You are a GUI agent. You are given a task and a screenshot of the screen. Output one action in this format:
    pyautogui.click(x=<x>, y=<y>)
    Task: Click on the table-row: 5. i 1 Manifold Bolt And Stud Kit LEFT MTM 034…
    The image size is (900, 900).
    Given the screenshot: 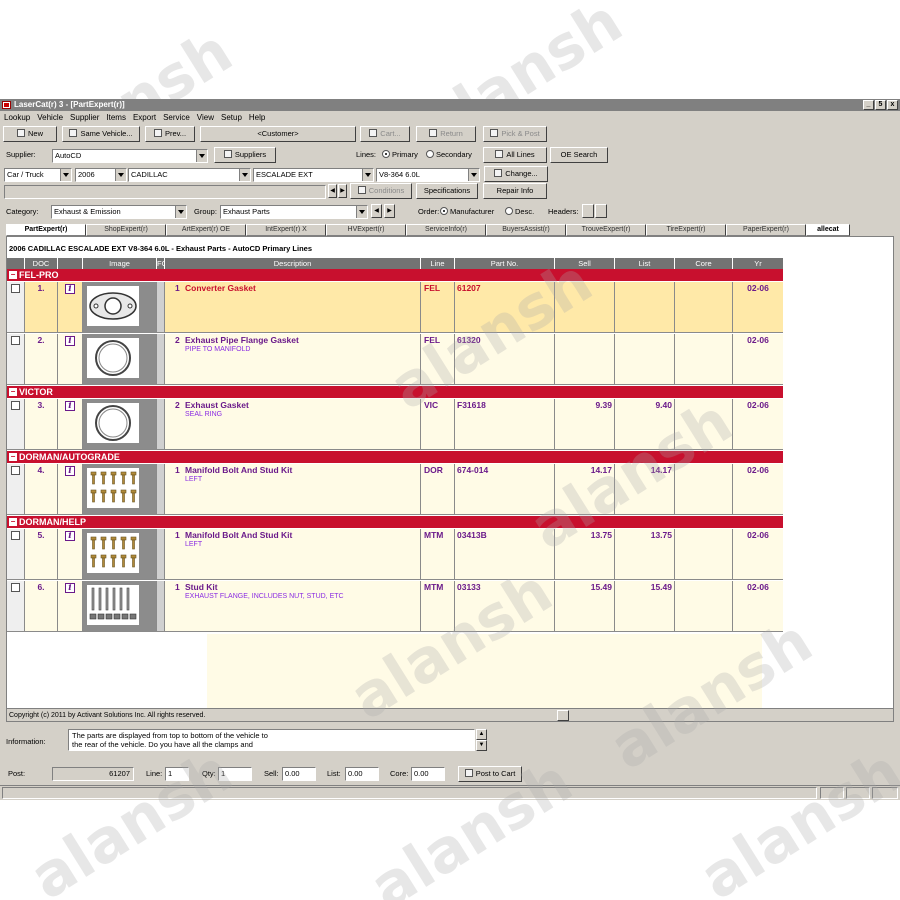 What is the action you would take?
    pyautogui.click(x=395, y=554)
    